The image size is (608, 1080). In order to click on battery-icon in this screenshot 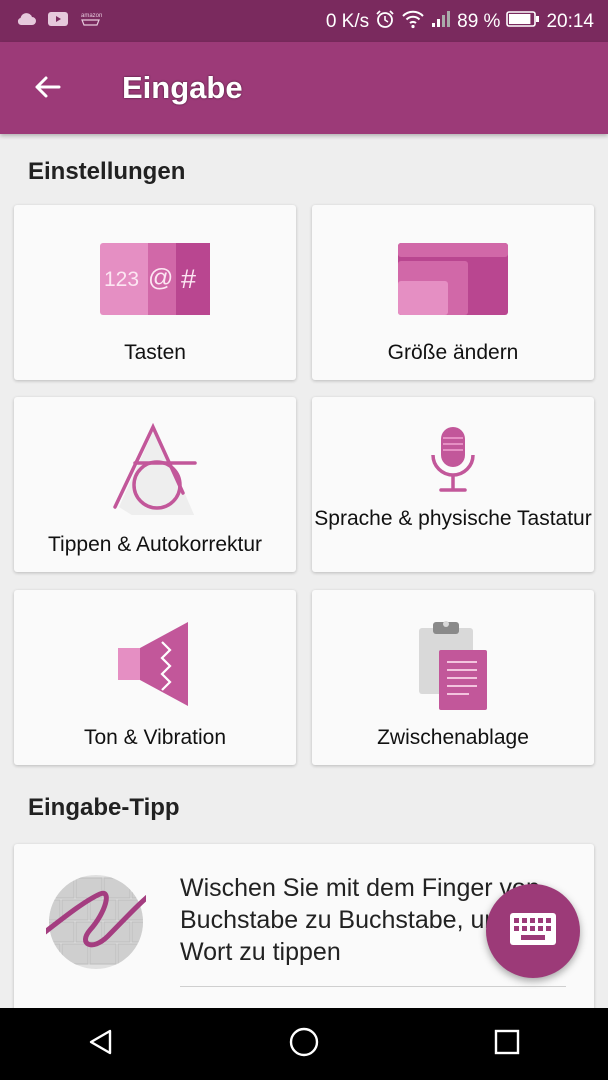, I will do `click(523, 21)`.